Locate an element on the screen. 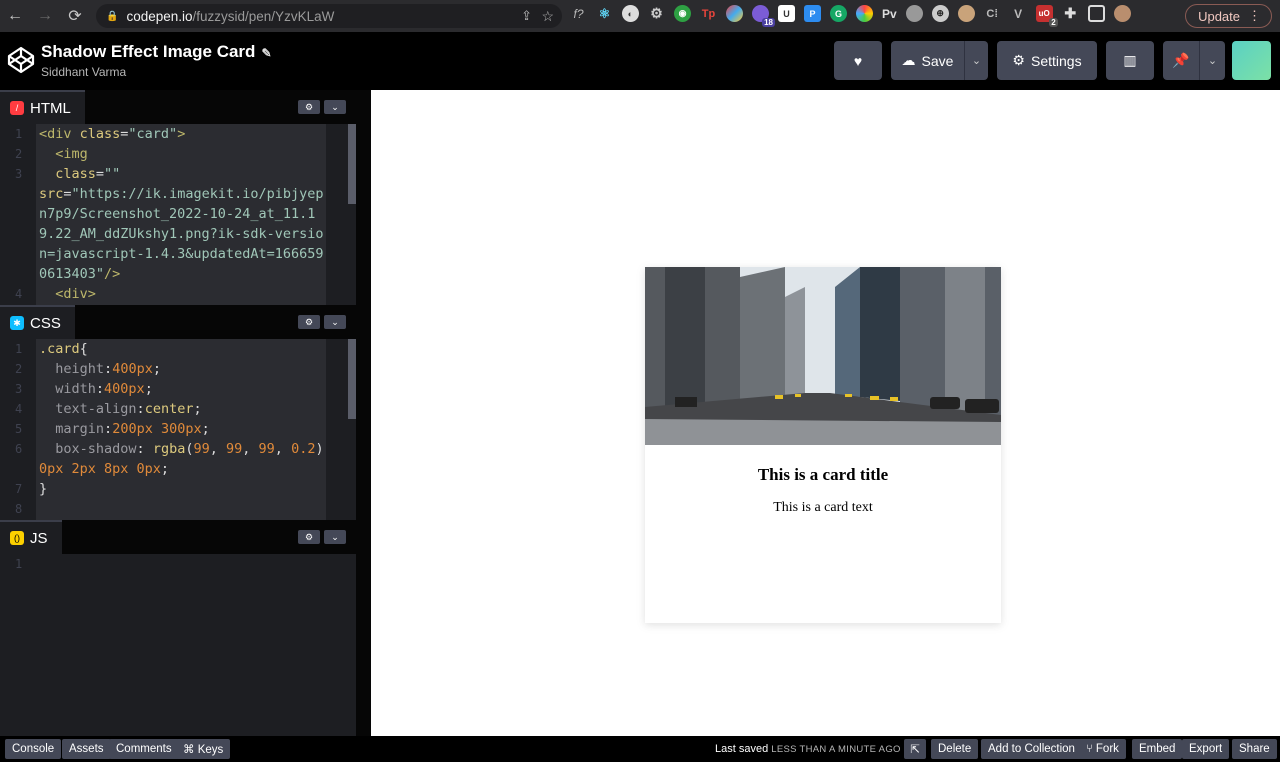  color-extension-icon is located at coordinates (734, 13).